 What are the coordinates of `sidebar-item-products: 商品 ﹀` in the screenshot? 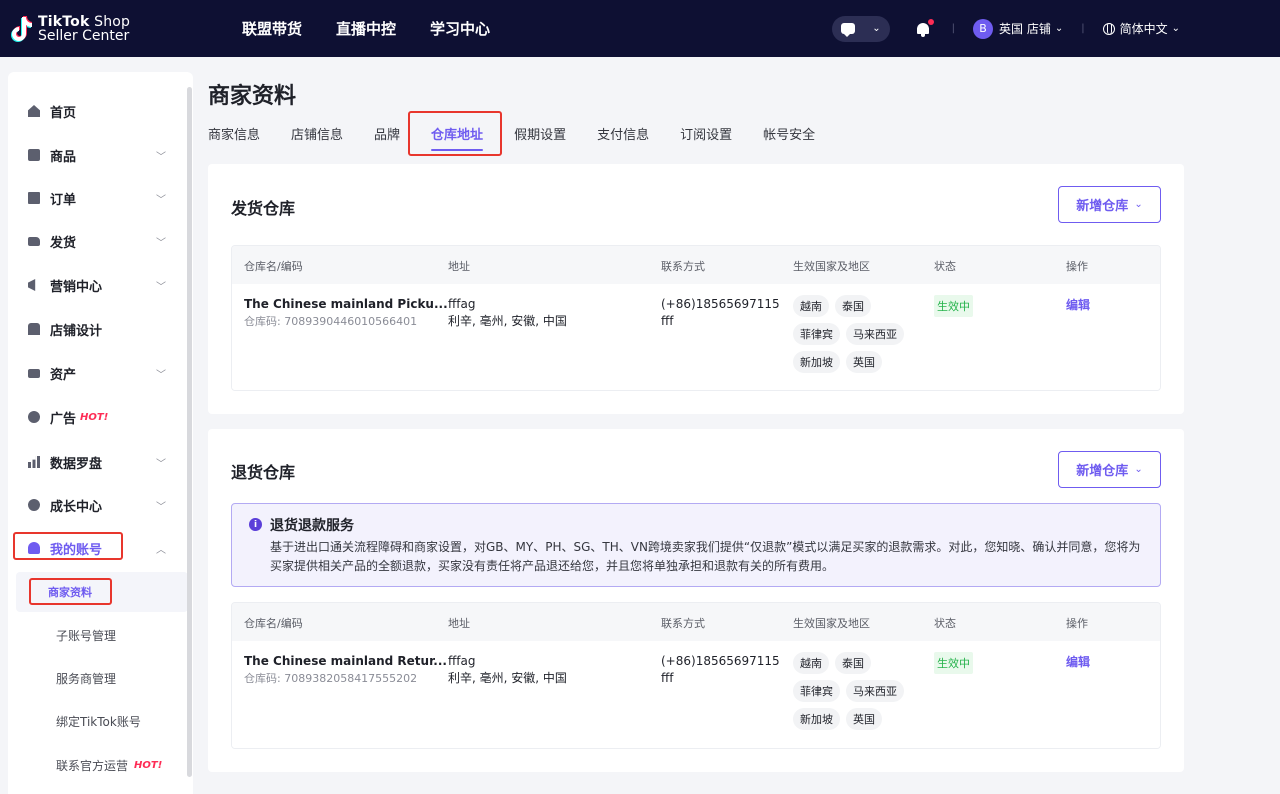 It's located at (98, 155).